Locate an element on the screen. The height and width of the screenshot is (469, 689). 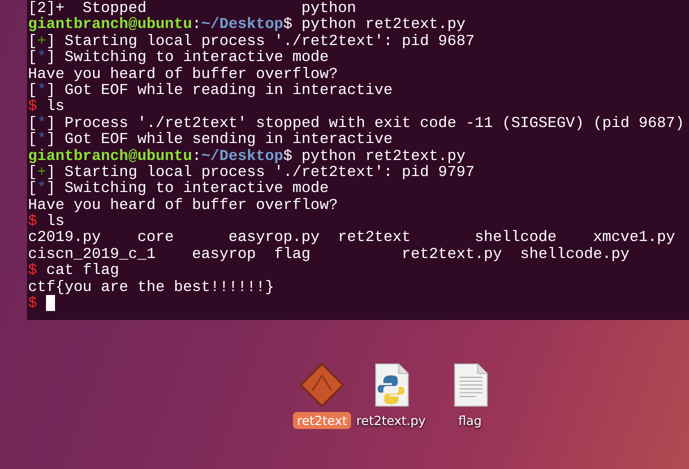
terminal-line: $ cat flag is located at coordinates (73, 270).